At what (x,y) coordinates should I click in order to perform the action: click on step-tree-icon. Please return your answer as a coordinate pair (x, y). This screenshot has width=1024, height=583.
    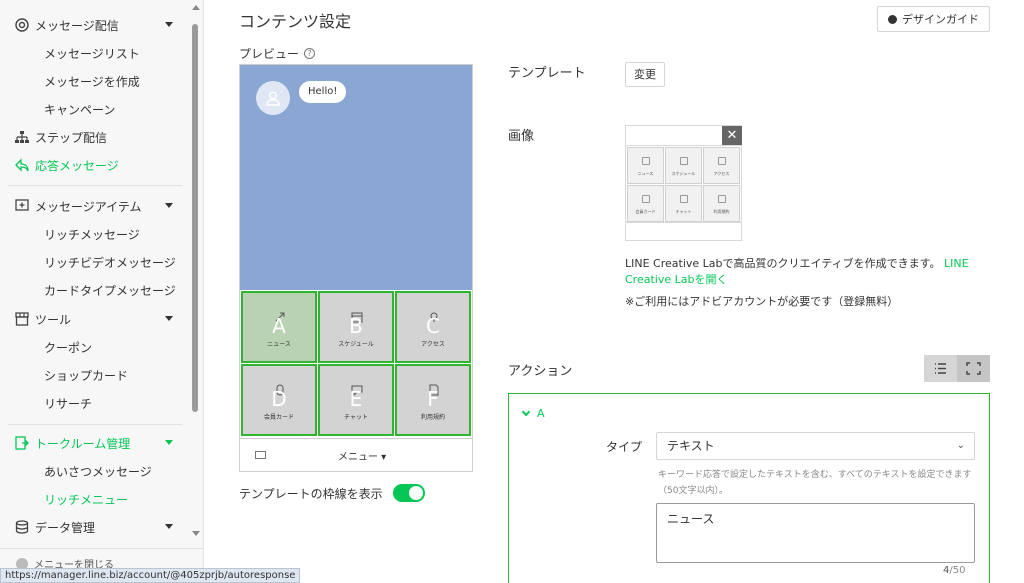
    Looking at the image, I should click on (22, 137).